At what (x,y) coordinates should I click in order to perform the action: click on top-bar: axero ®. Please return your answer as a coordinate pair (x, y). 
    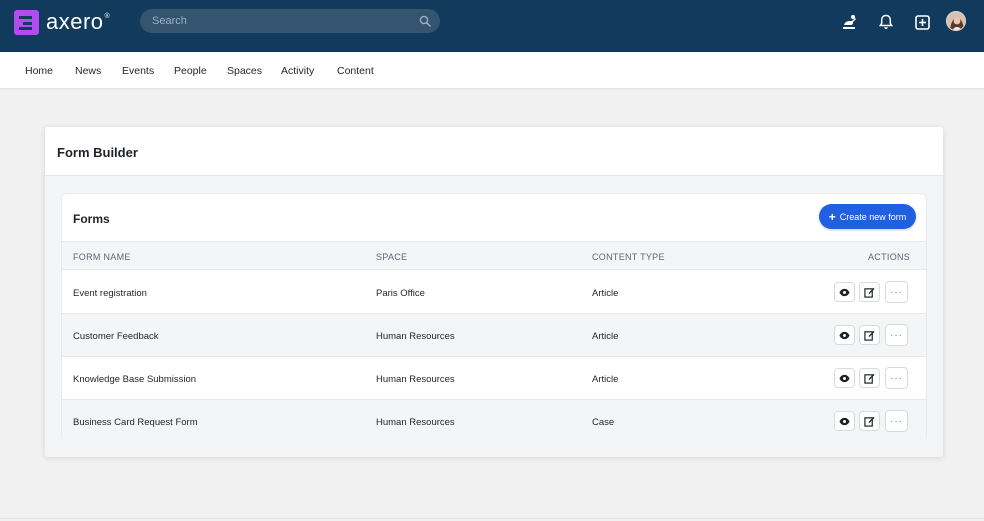
    Looking at the image, I should click on (492, 26).